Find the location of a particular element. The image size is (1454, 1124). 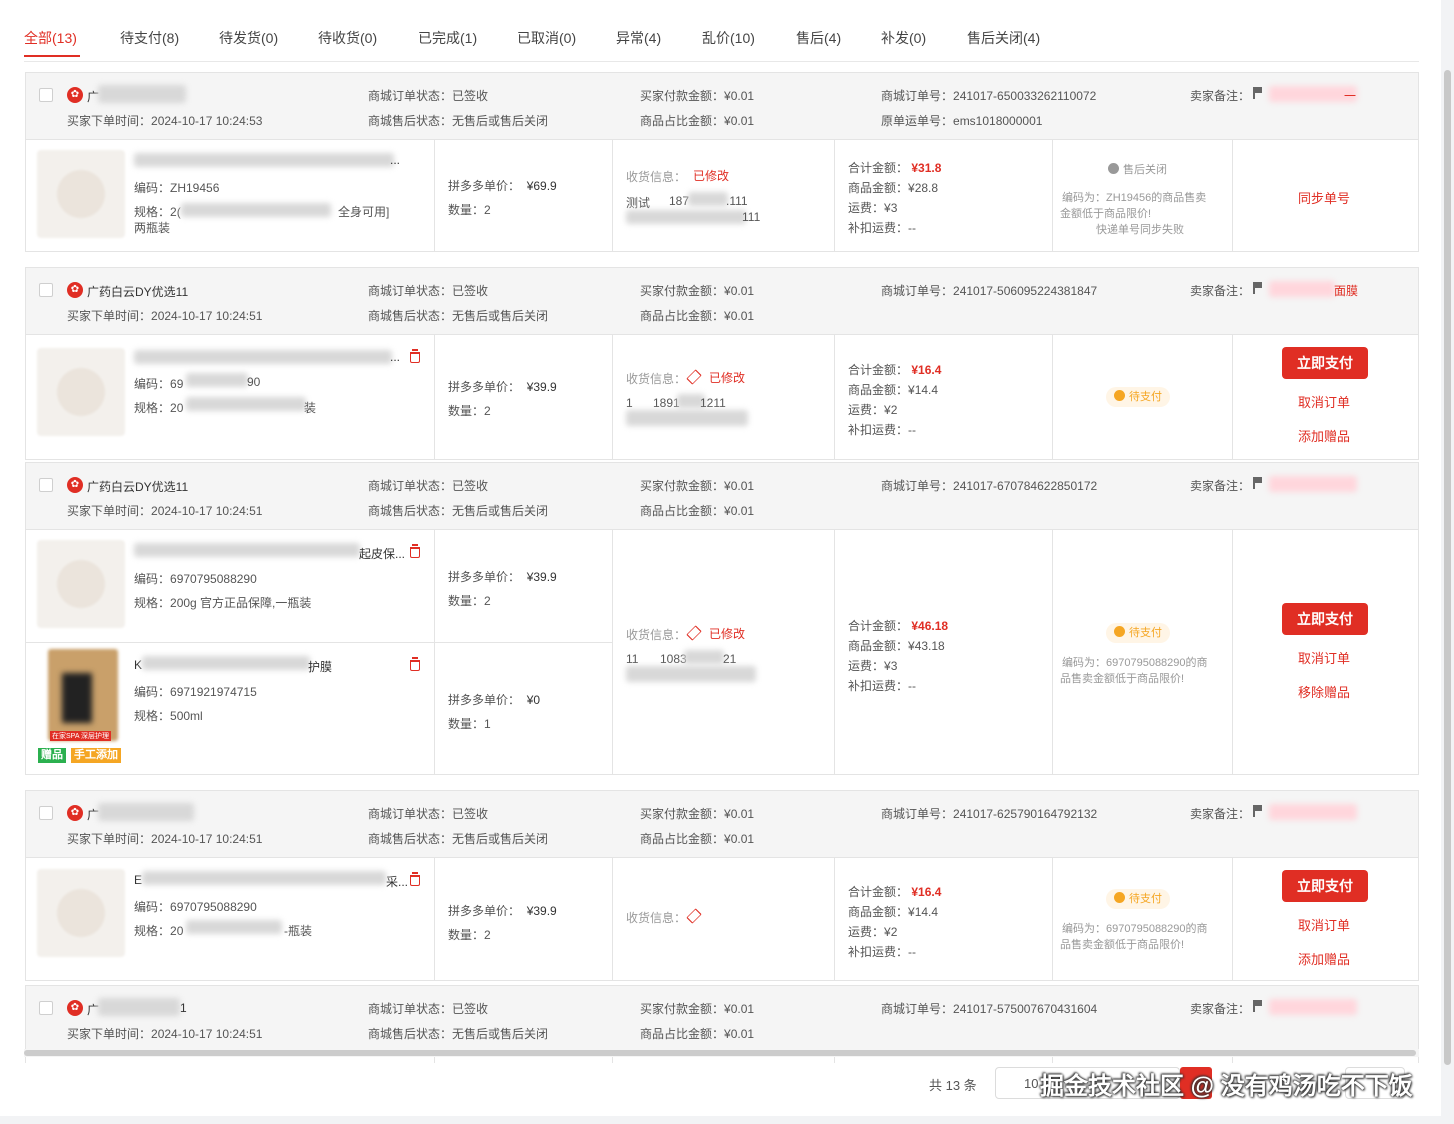

sync-waybill-button: 同步单号 is located at coordinates (1324, 197).